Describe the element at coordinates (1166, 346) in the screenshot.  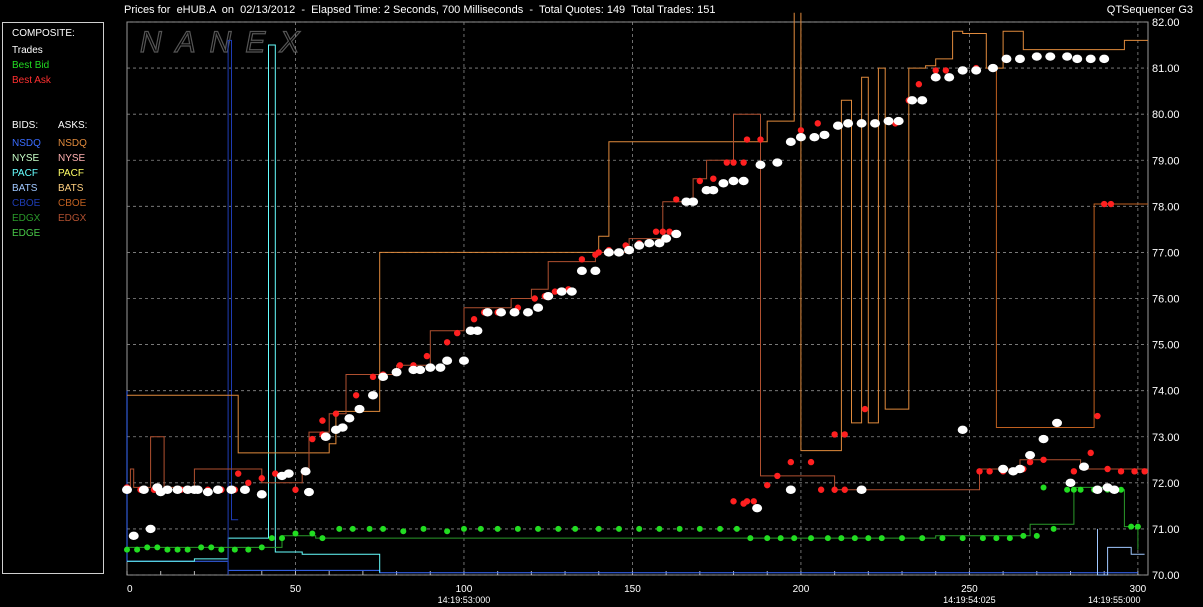
I see `y-tick-label: 75.00` at that location.